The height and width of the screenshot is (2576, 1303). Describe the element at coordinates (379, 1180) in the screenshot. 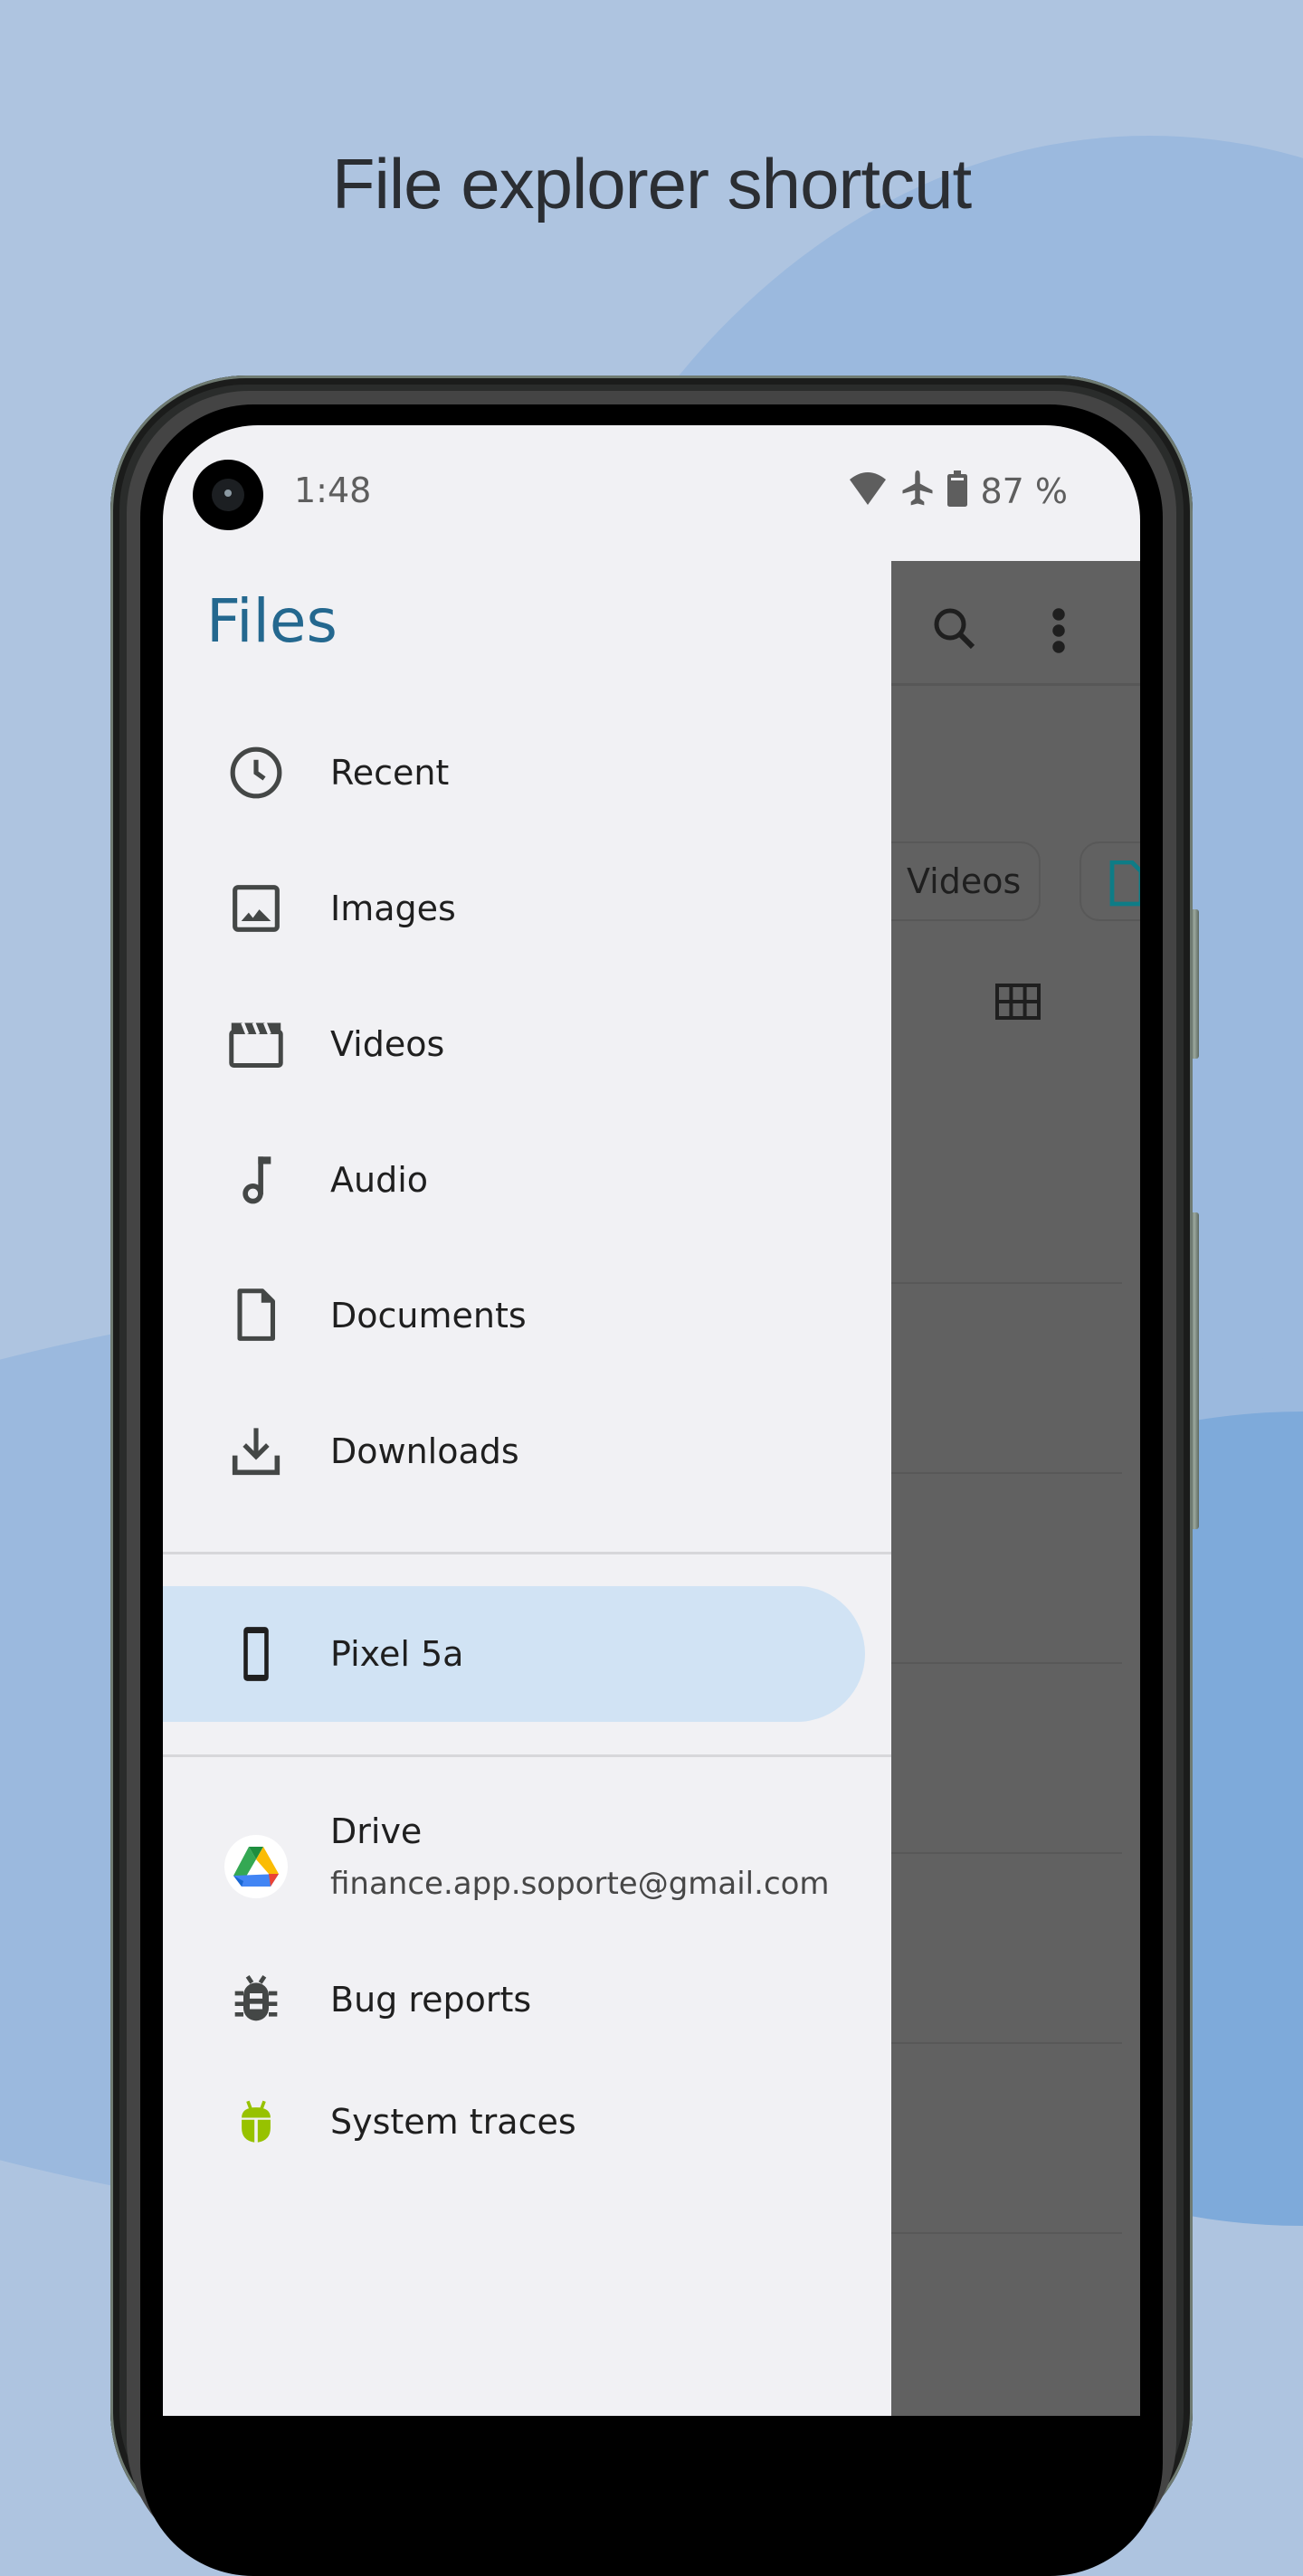

I see `nav-label: Audio` at that location.